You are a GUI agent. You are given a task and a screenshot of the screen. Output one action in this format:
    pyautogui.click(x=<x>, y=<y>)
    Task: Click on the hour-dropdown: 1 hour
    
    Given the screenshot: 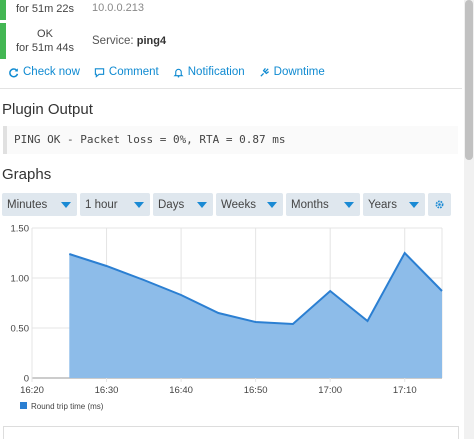 What is the action you would take?
    pyautogui.click(x=115, y=204)
    